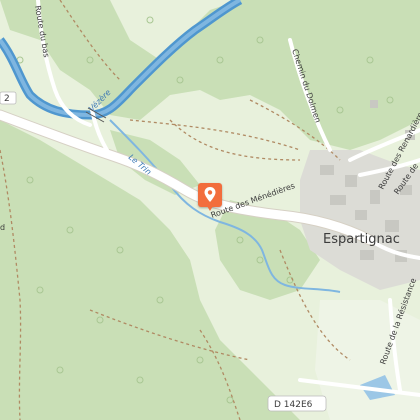  Describe the element at coordinates (293, 405) in the screenshot. I see `road-shield-label: D 142E6` at that location.